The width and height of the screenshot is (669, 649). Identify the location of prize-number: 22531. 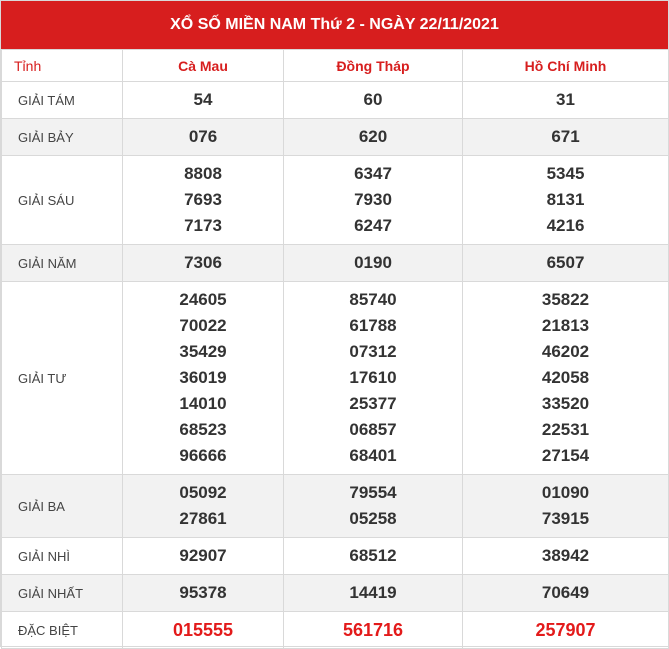
(565, 429).